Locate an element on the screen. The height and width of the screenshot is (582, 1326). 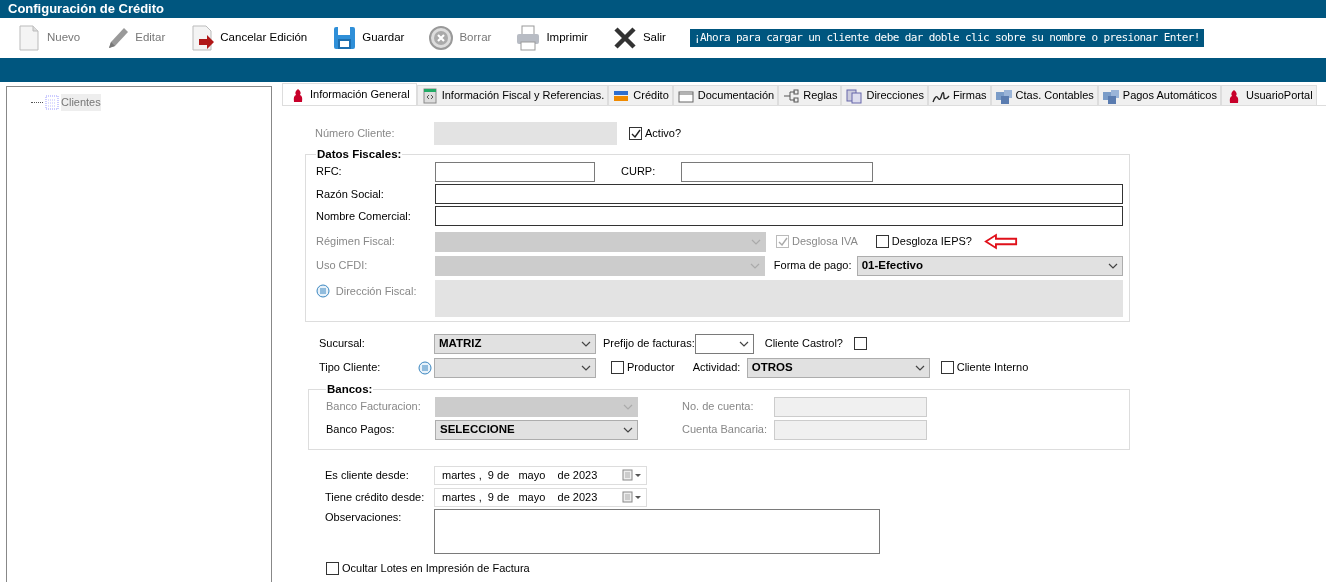
delete-icon is located at coordinates (441, 38).